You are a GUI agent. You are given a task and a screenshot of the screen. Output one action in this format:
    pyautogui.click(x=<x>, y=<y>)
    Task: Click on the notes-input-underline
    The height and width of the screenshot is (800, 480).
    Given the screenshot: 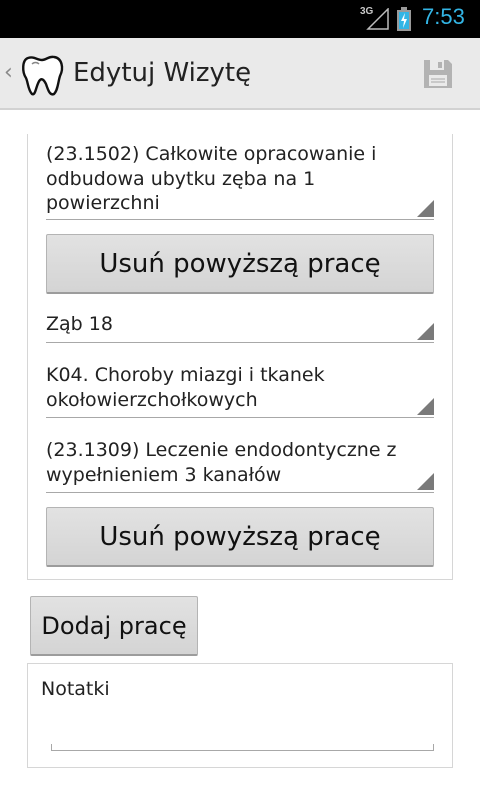 What is the action you would take?
    pyautogui.click(x=242, y=747)
    